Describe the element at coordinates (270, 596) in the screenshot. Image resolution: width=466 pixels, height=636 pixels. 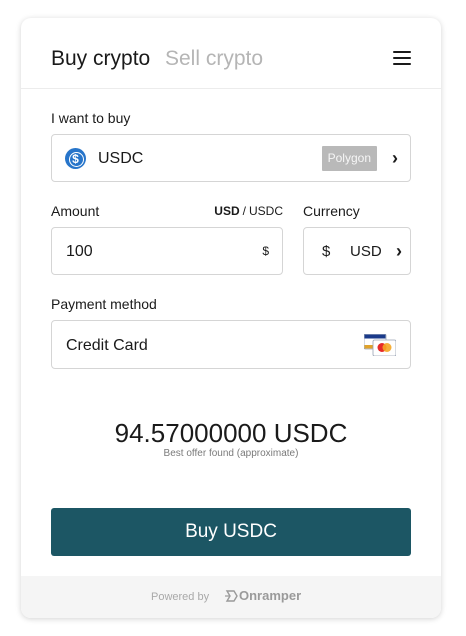
I see `onramper-brand: Onramper` at that location.